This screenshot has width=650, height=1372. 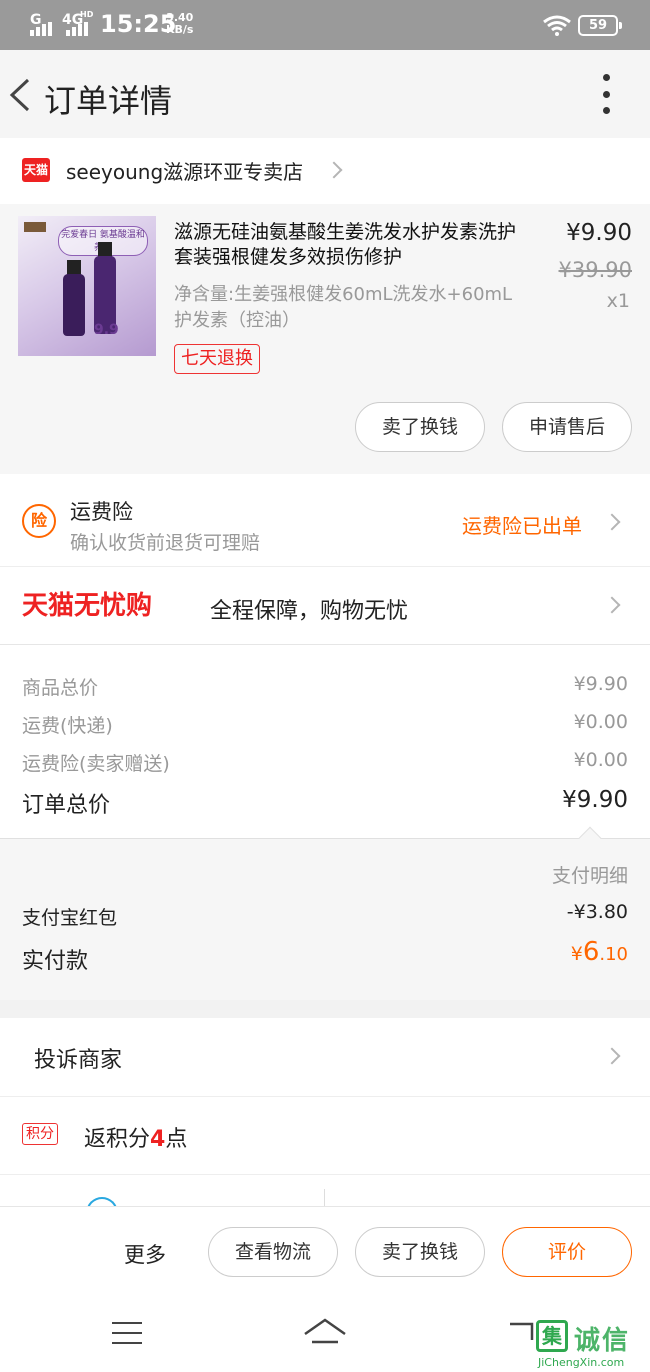 What do you see at coordinates (39, 521) in the screenshot?
I see `insurance-icon: 险` at bounding box center [39, 521].